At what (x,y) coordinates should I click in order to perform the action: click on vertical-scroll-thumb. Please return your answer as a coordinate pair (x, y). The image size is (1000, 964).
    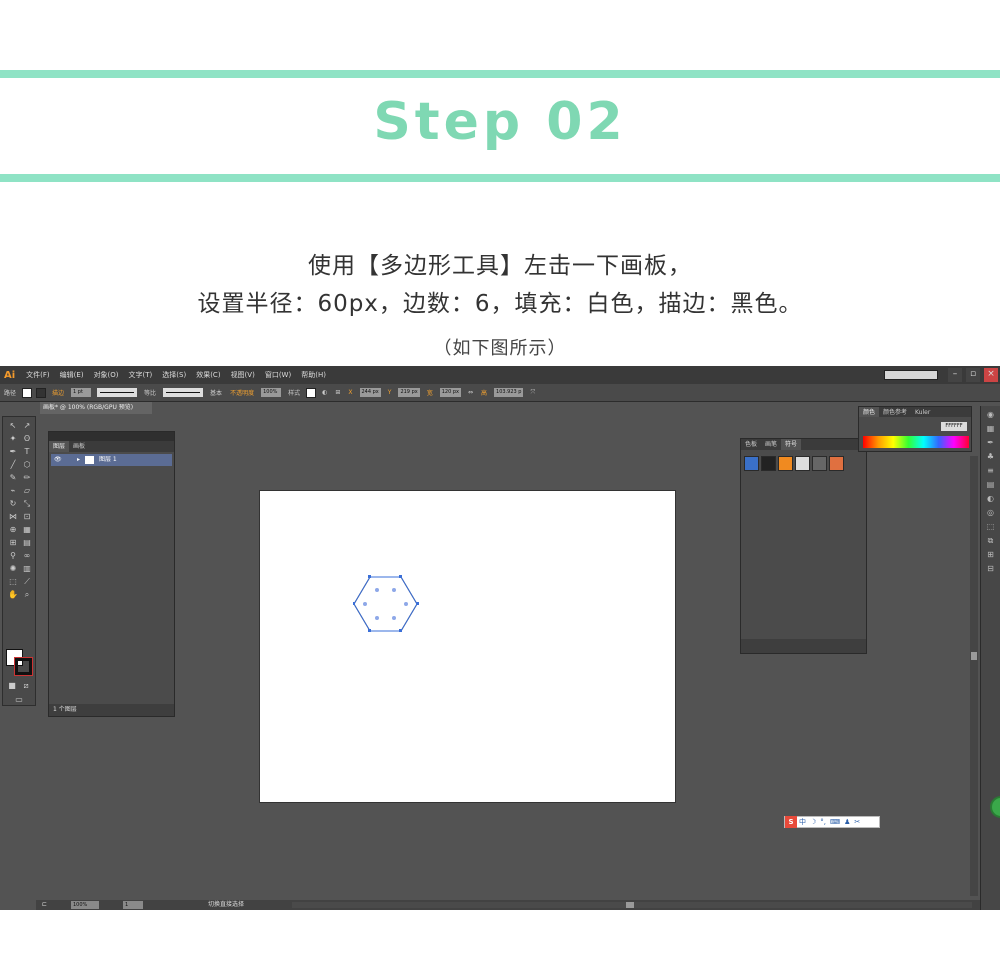
    Looking at the image, I should click on (974, 656).